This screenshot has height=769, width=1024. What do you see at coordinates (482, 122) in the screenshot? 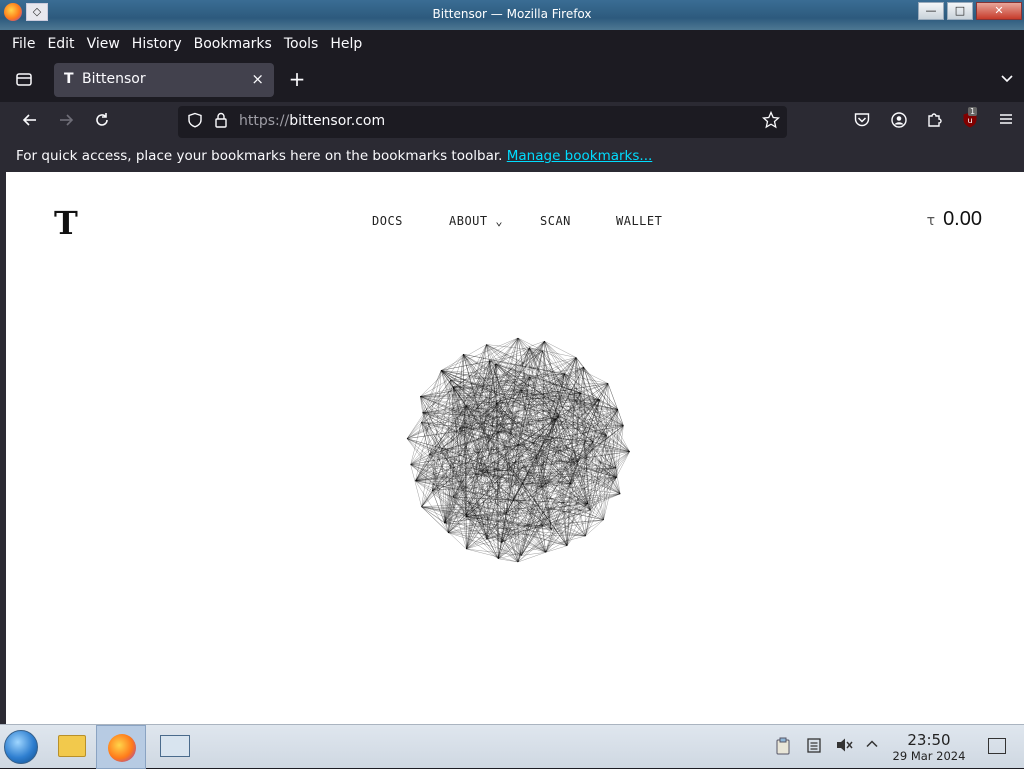
I see `url-bar: https://bittensor.com` at bounding box center [482, 122].